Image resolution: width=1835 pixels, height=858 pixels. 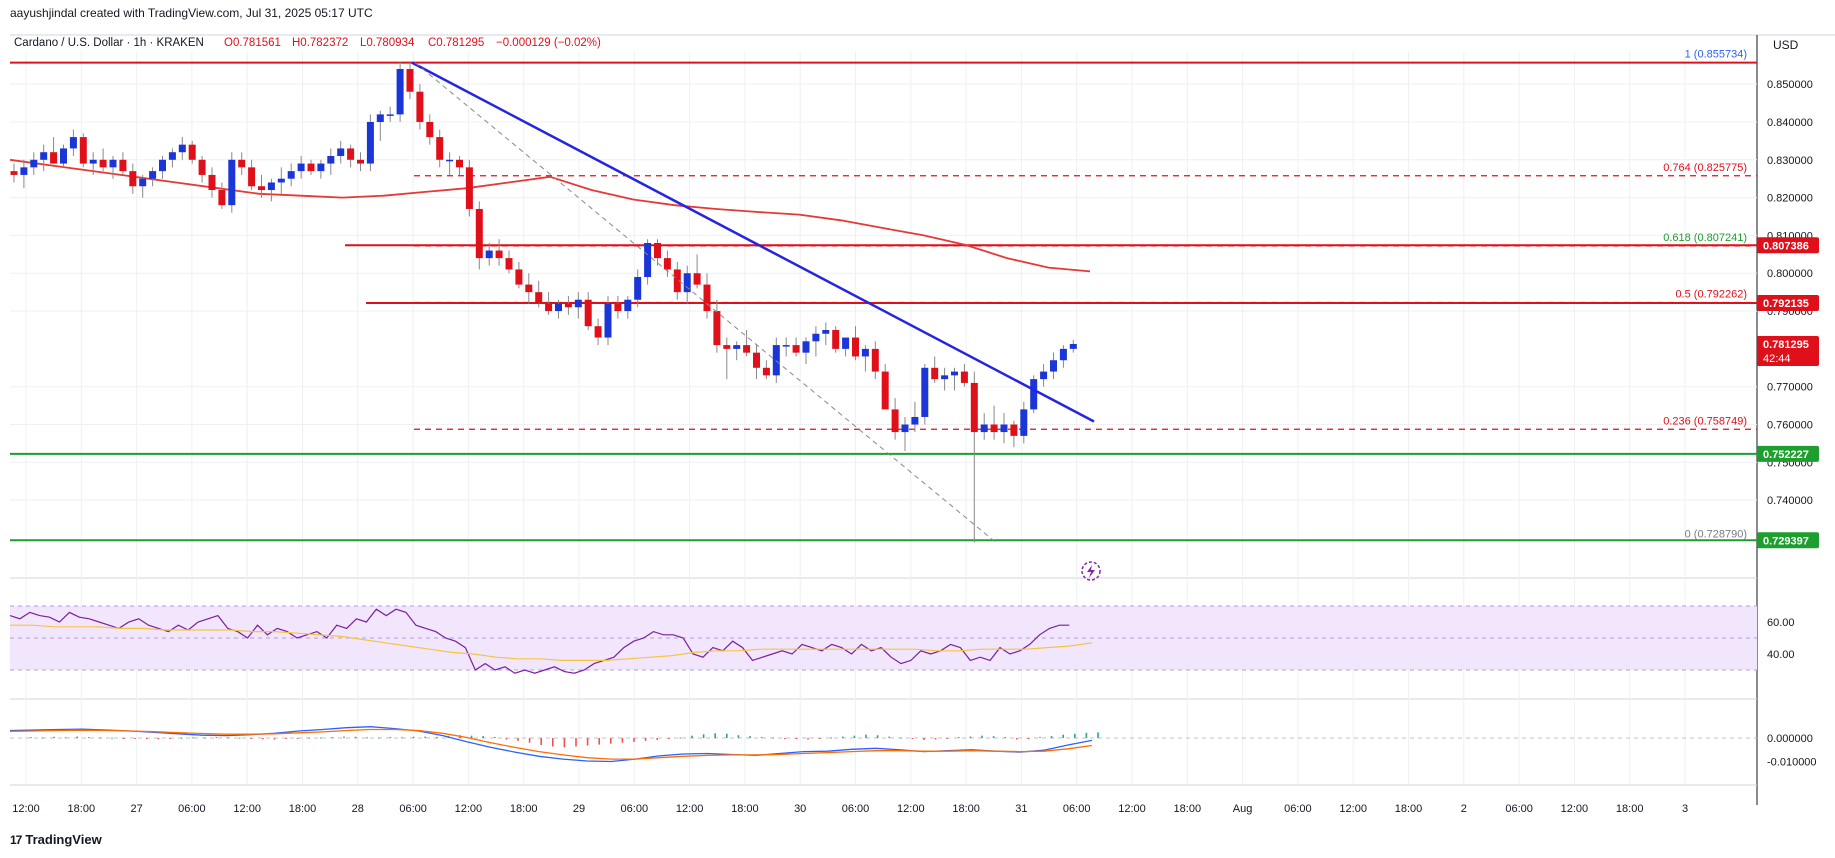 I want to click on rsi-tick-label: 40.00, so click(x=1781, y=655).